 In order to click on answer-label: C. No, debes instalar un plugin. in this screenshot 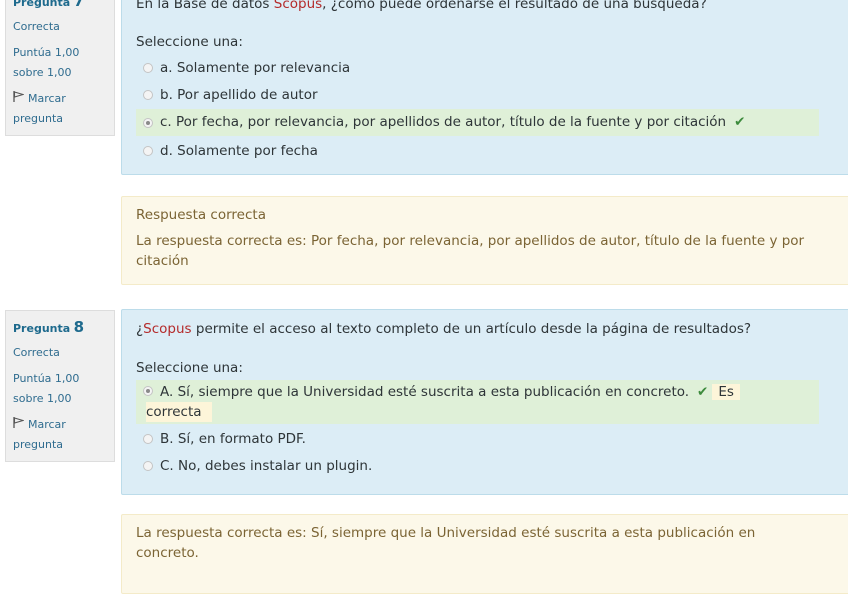, I will do `click(266, 466)`.